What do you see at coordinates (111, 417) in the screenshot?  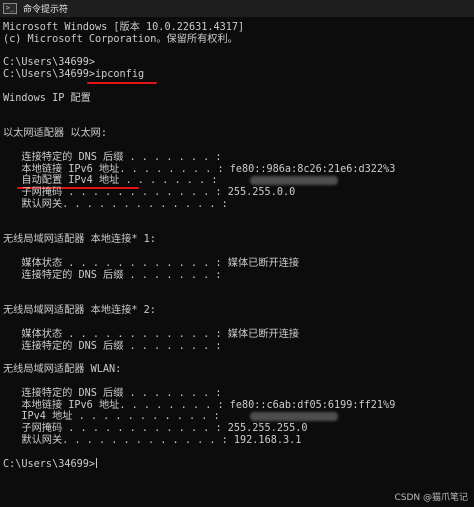 I see `wlan-ipv4-label: IPv4 地址 . . . . . . . . . . . :` at bounding box center [111, 417].